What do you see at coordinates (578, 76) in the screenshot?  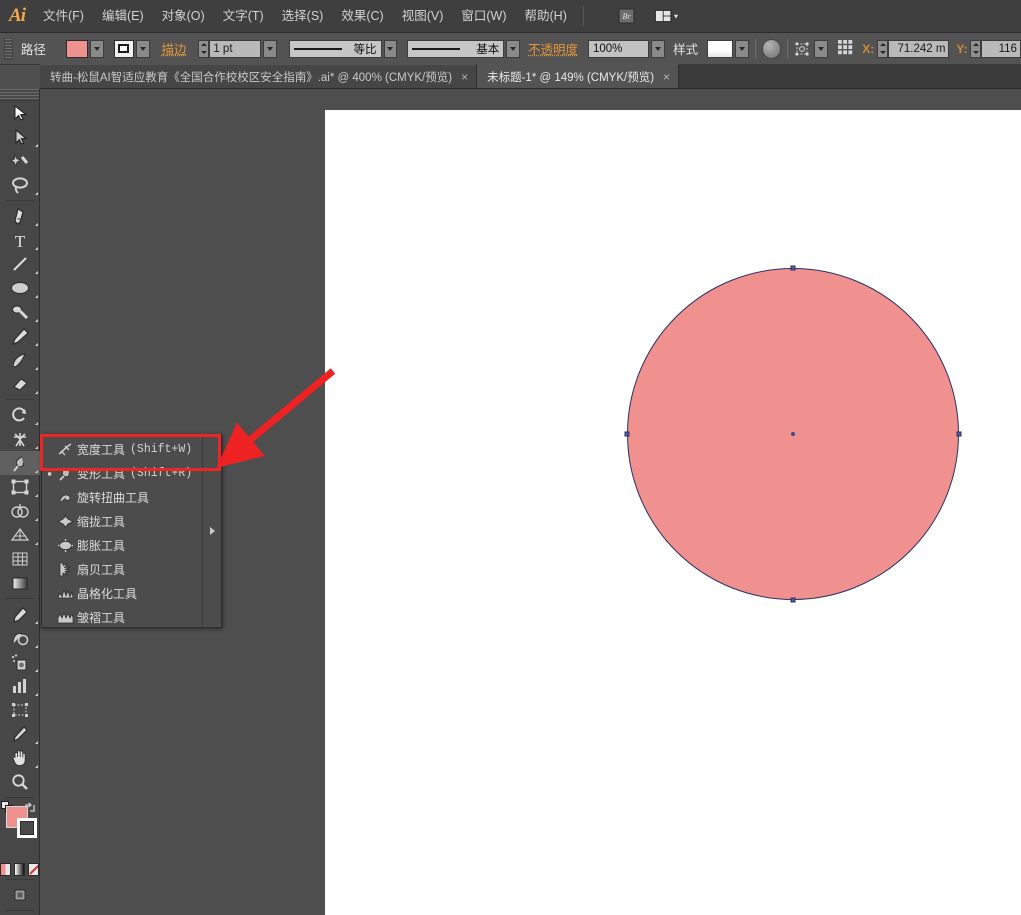 I see `document-tab-2: 未标题-1* @ 149% (CMYK/预览) ×` at bounding box center [578, 76].